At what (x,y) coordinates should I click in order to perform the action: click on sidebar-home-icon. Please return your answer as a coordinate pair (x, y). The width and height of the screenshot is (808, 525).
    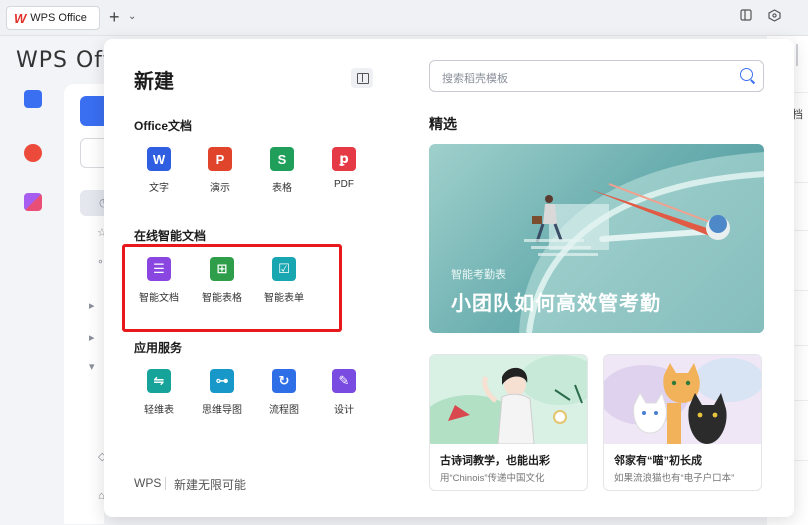
    Looking at the image, I should click on (33, 99).